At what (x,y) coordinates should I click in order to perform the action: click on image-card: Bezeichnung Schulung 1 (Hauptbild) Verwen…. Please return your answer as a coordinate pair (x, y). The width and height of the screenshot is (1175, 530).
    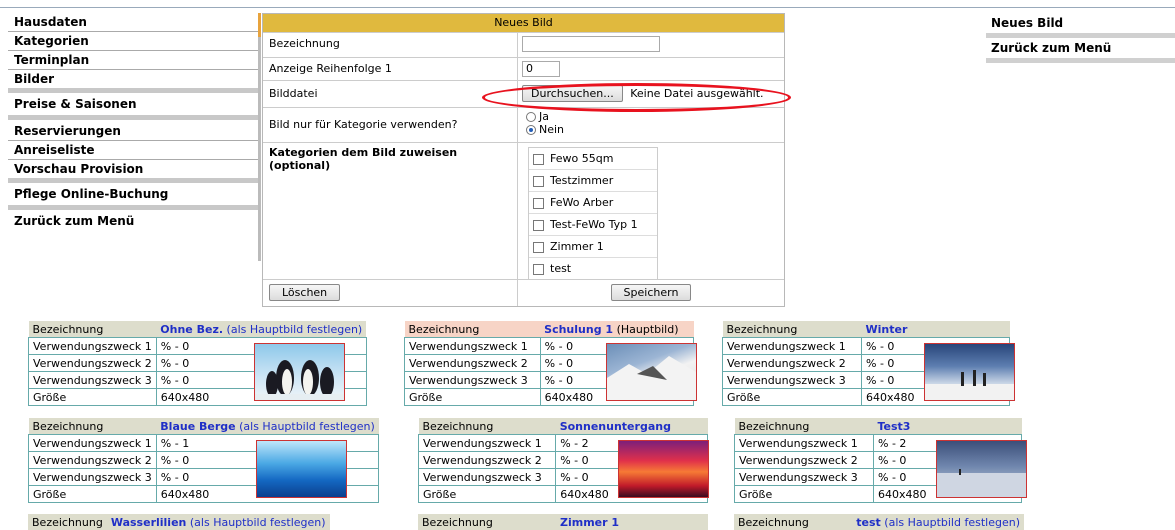
    Looking at the image, I should click on (550, 363).